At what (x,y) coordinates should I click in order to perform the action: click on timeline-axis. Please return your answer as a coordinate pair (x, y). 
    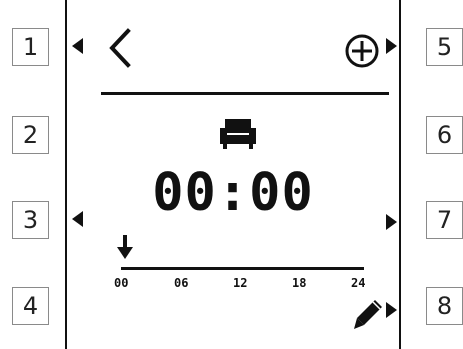
    Looking at the image, I should click on (242, 268).